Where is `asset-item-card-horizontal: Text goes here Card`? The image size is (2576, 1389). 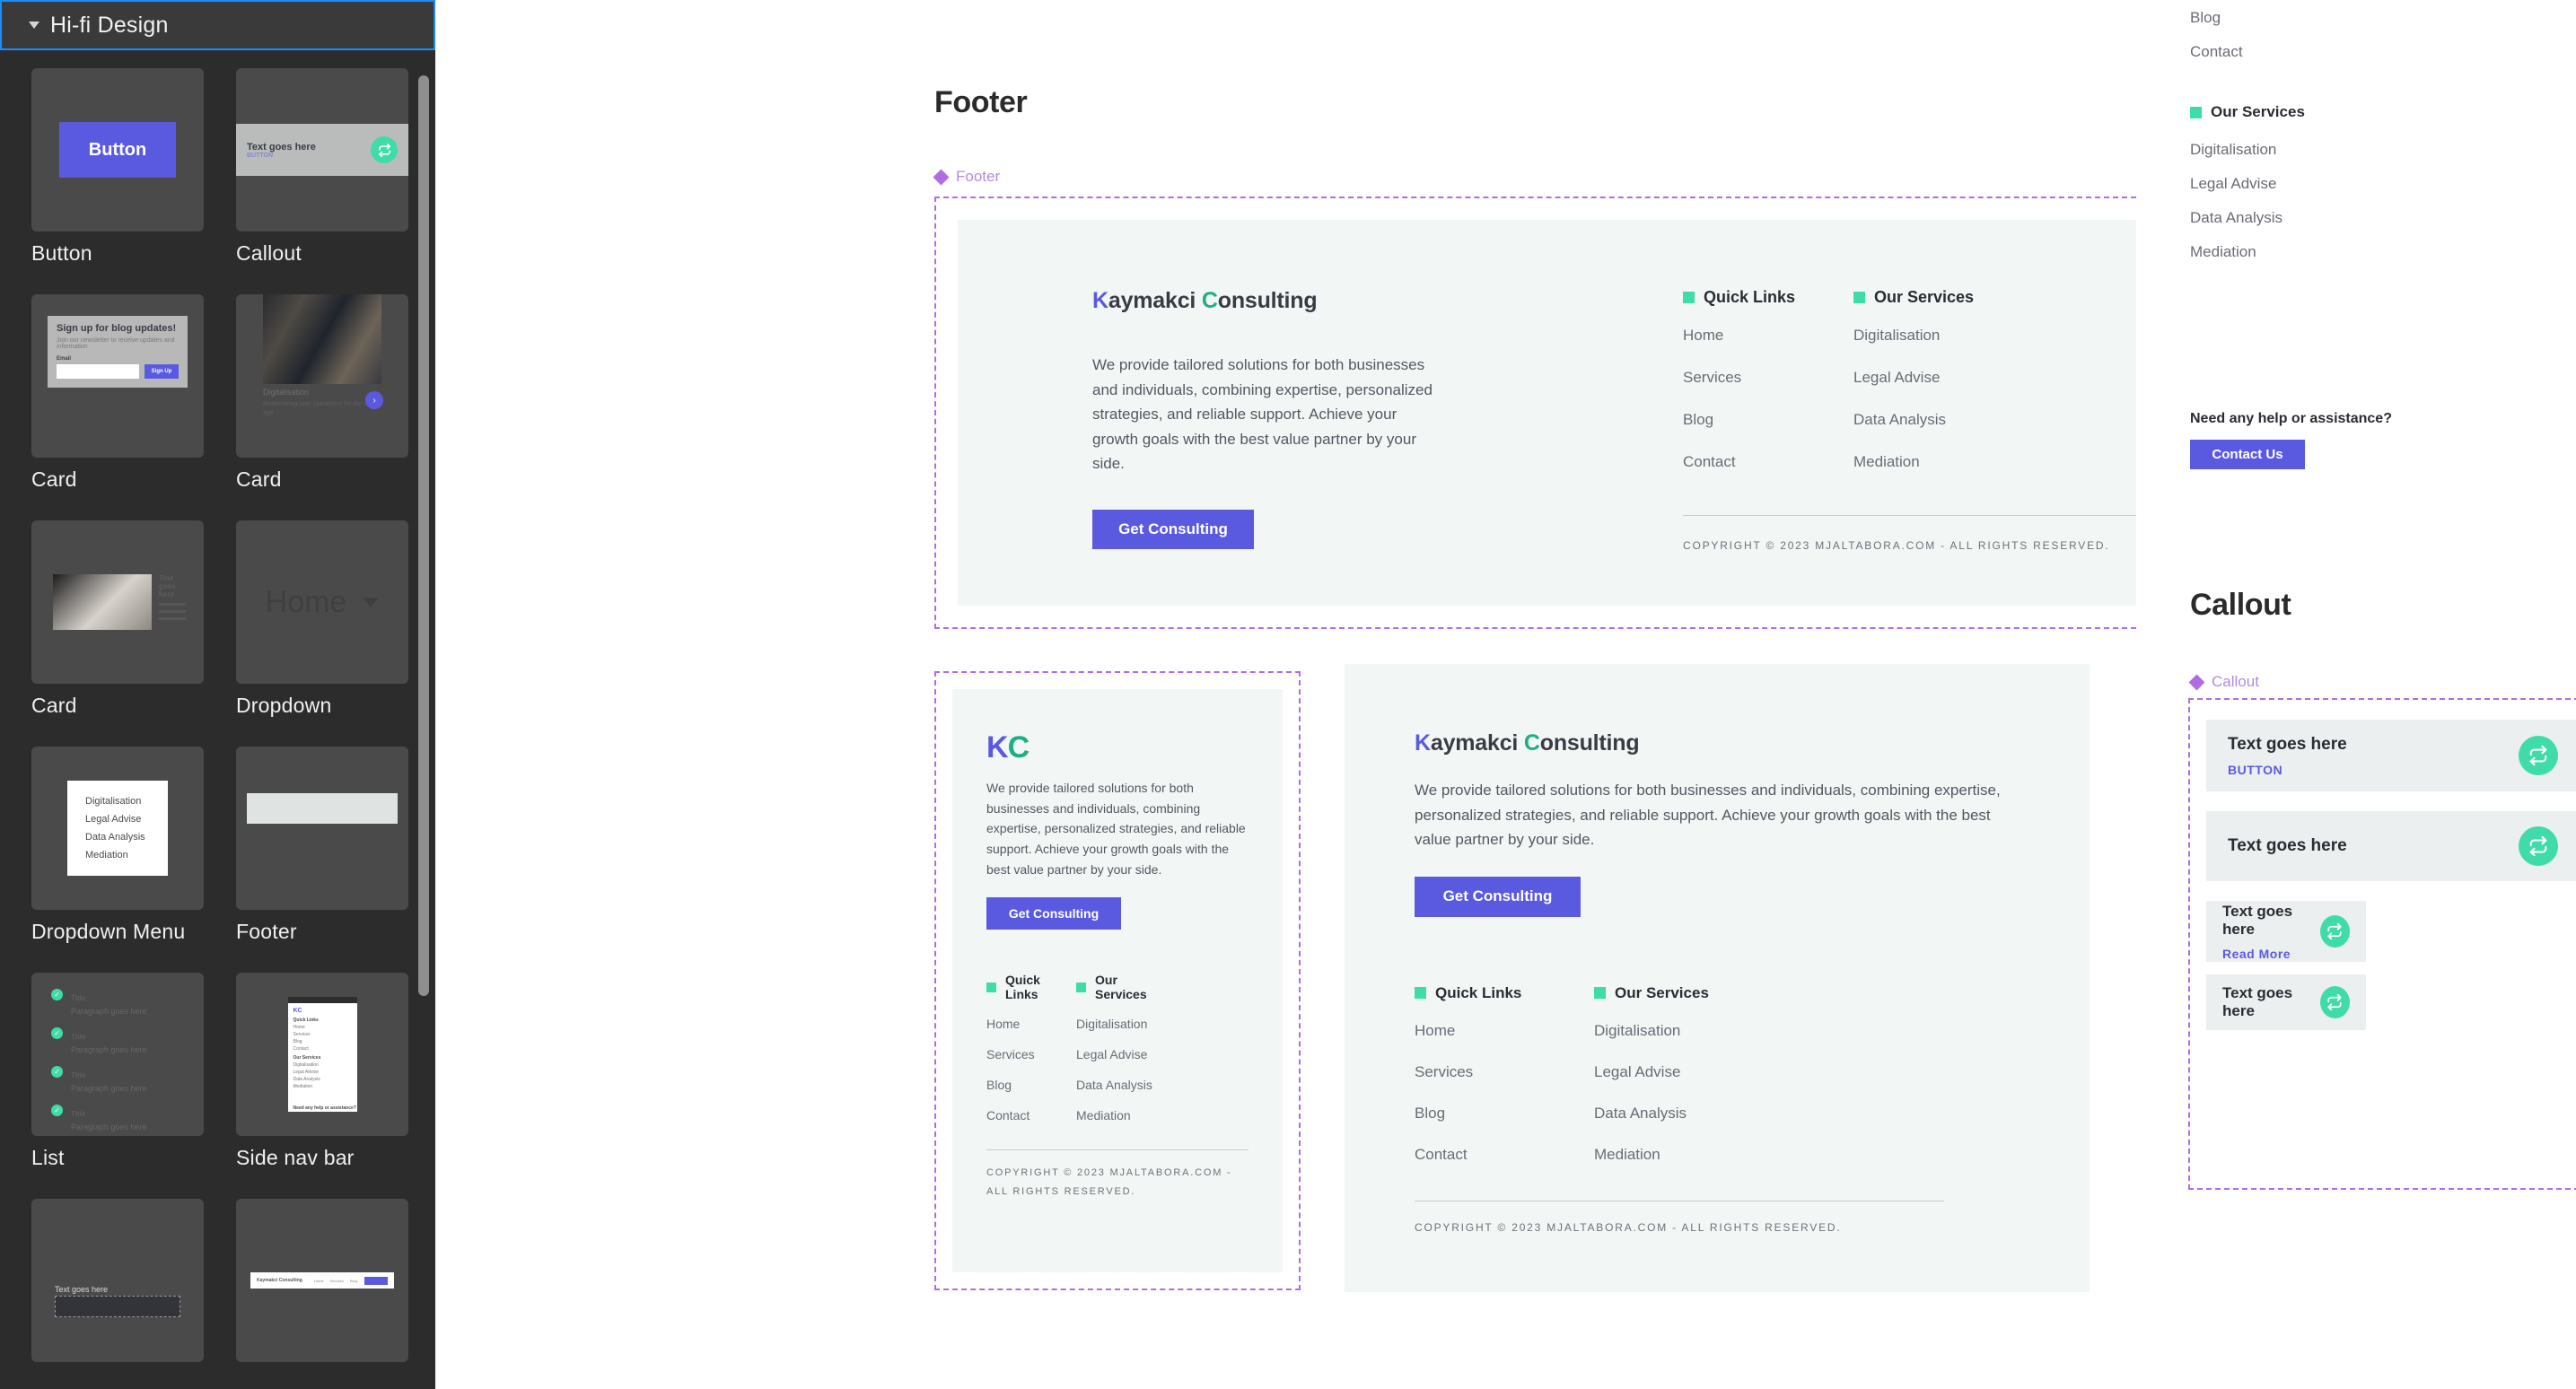
asset-item-card-horizontal: Text goes here Card is located at coordinates (117, 629).